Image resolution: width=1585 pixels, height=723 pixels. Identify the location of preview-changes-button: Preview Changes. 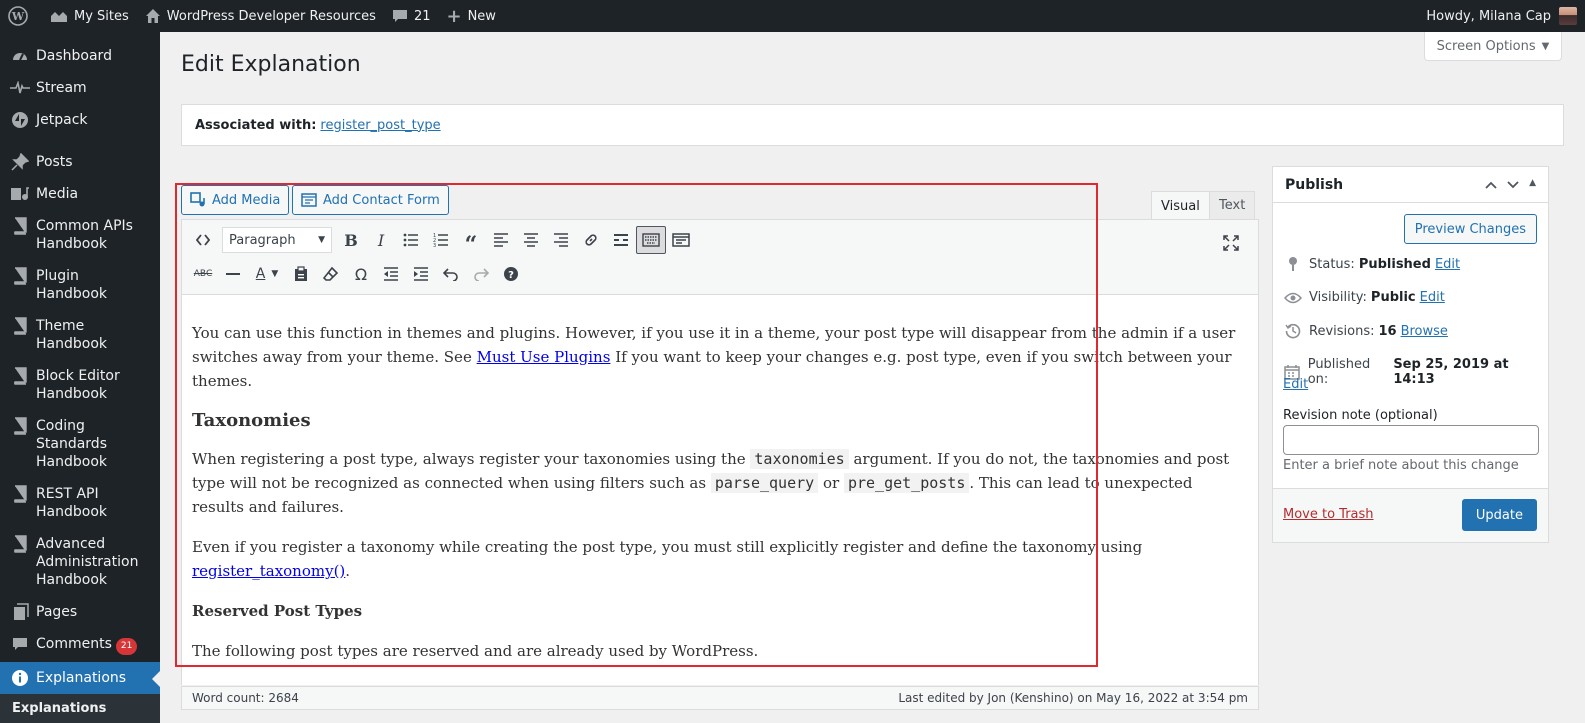
(1470, 229).